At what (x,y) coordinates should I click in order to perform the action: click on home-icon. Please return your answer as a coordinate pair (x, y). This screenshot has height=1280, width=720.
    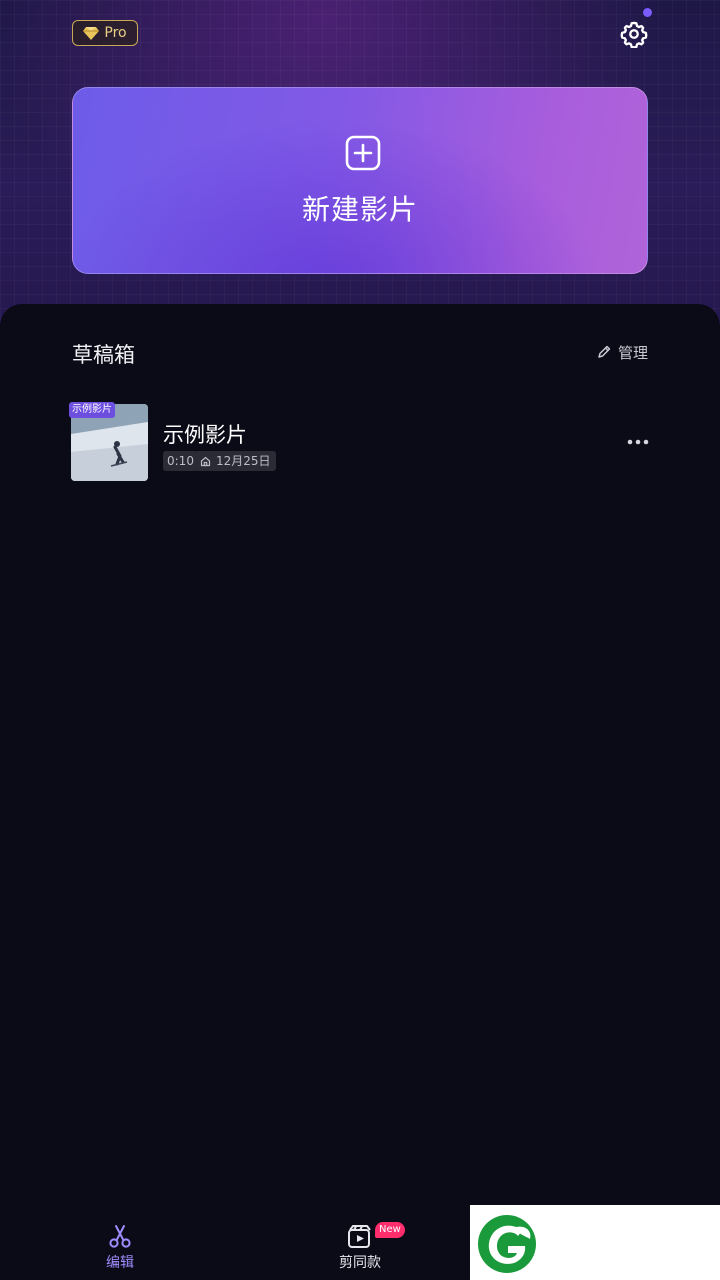
    Looking at the image, I should click on (205, 461).